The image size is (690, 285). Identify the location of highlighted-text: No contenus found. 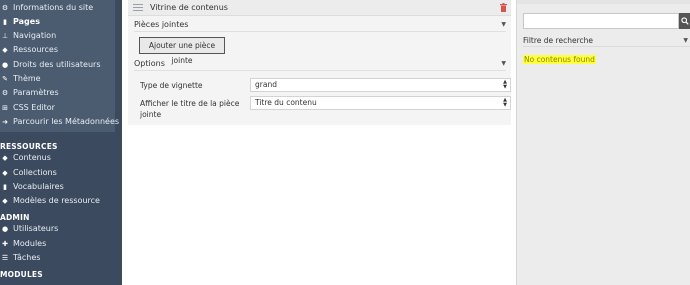
(559, 59).